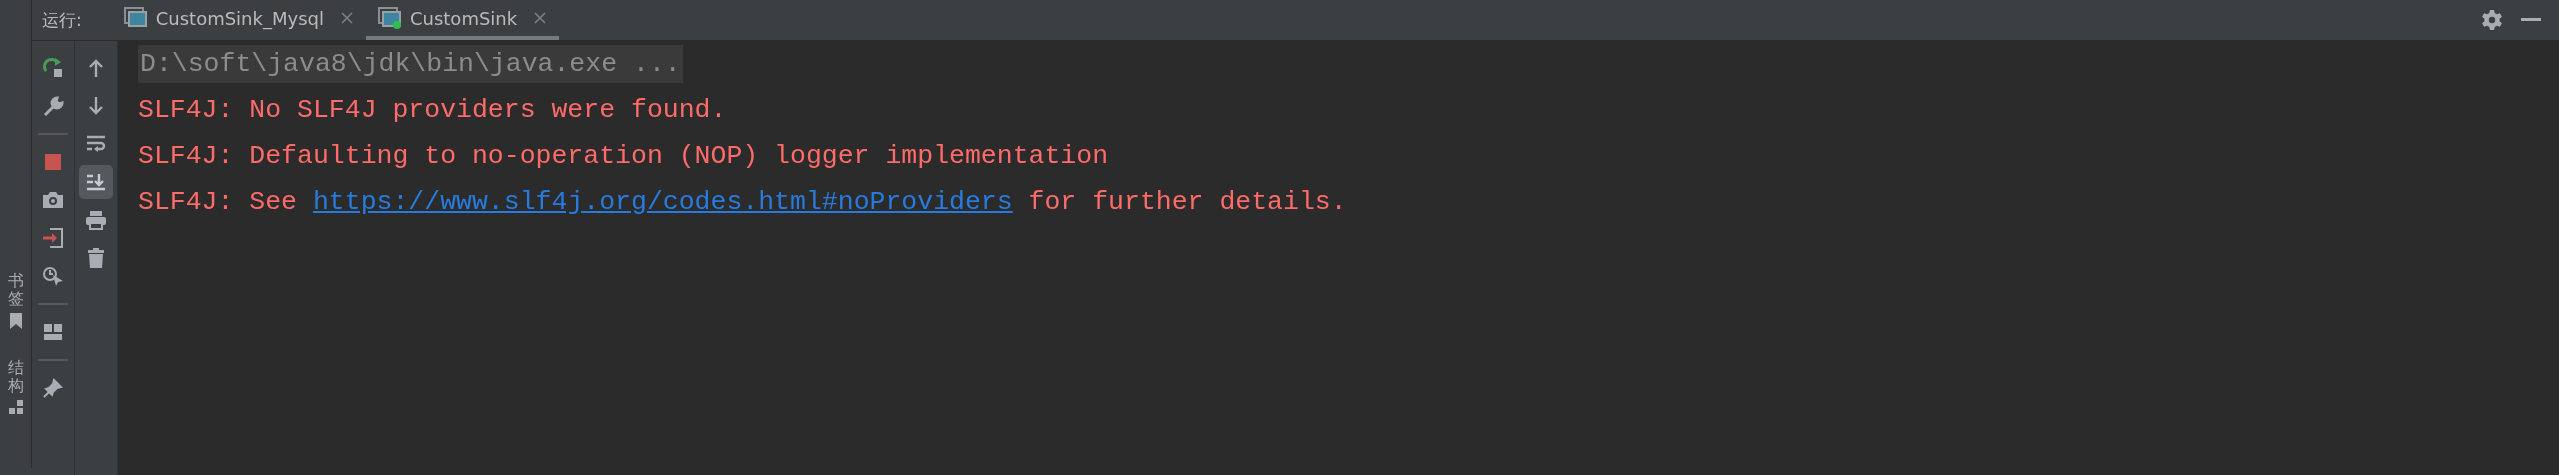 This screenshot has height=475, width=2559. What do you see at coordinates (662, 202) in the screenshot?
I see `url-link: https://www.slf4j.org/codes.html#noProviders` at bounding box center [662, 202].